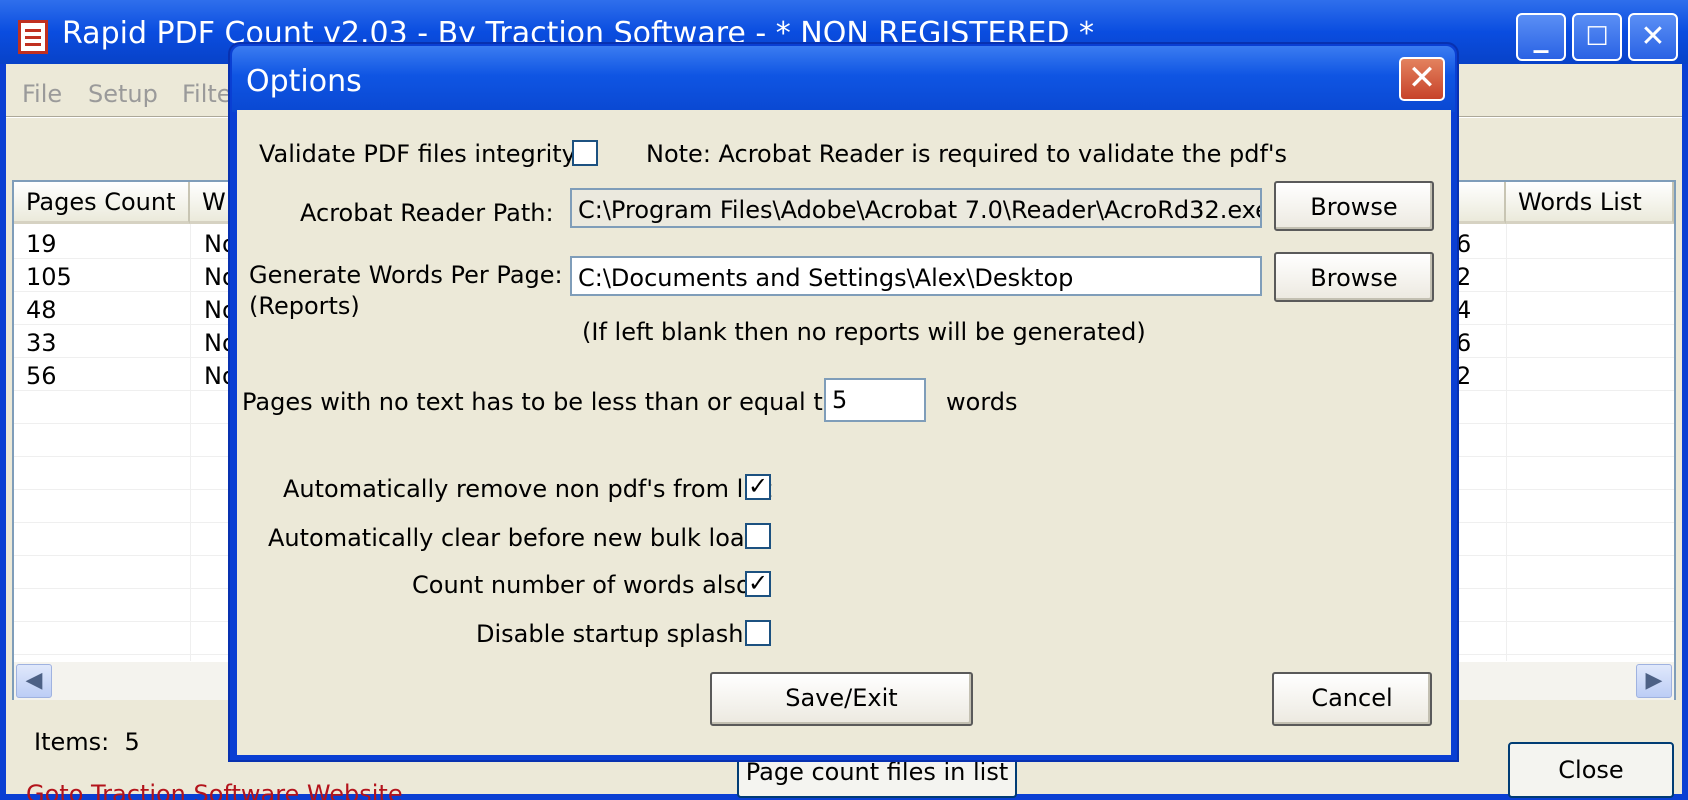  I want to click on close-button: Close, so click(1591, 770).